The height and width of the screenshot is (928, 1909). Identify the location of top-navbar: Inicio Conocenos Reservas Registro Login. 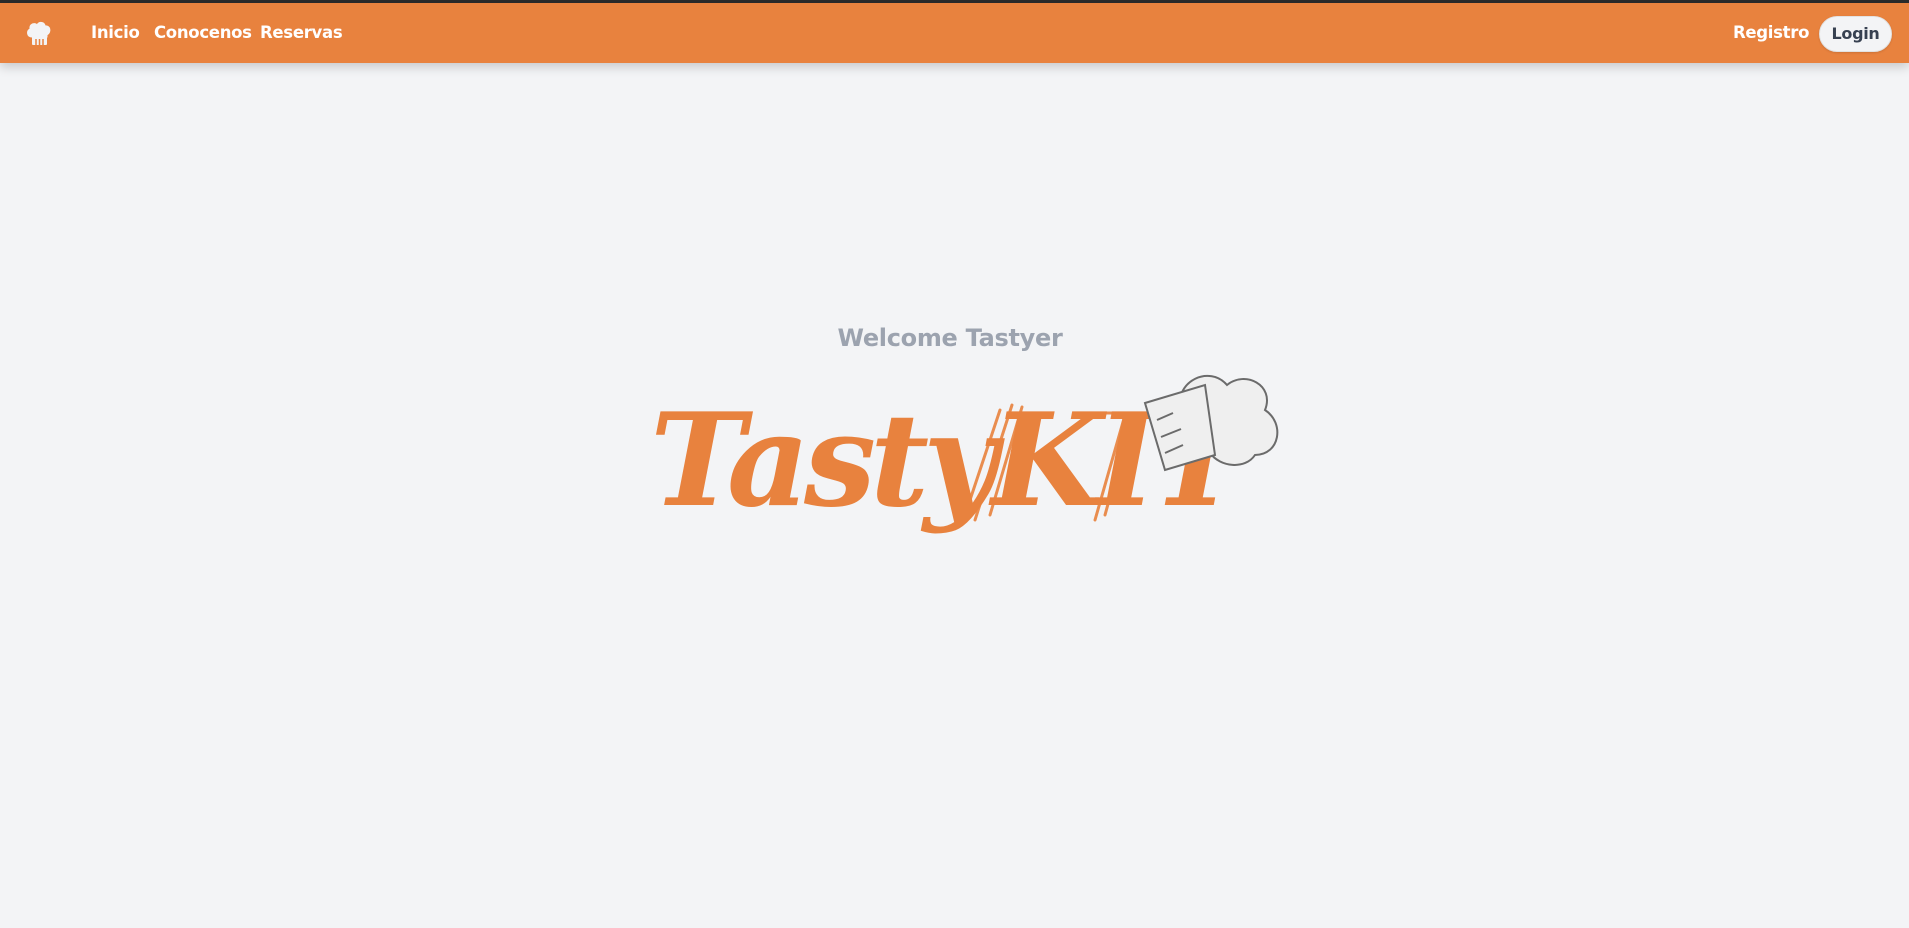
(954, 33).